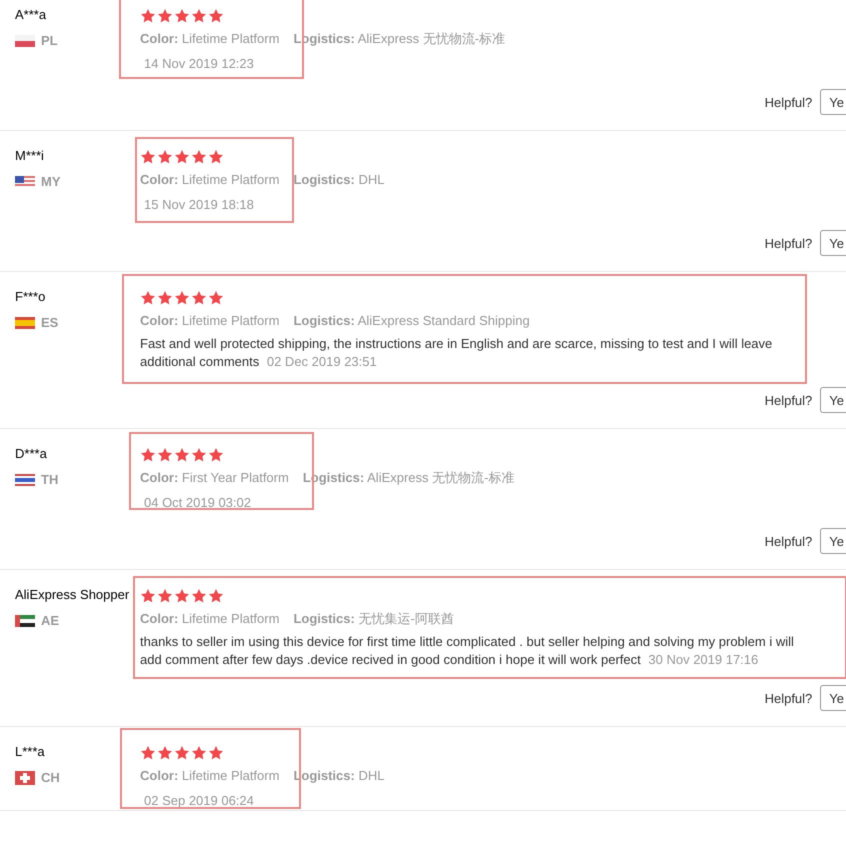 The height and width of the screenshot is (854, 846). What do you see at coordinates (50, 620) in the screenshot?
I see `country-code: AE` at bounding box center [50, 620].